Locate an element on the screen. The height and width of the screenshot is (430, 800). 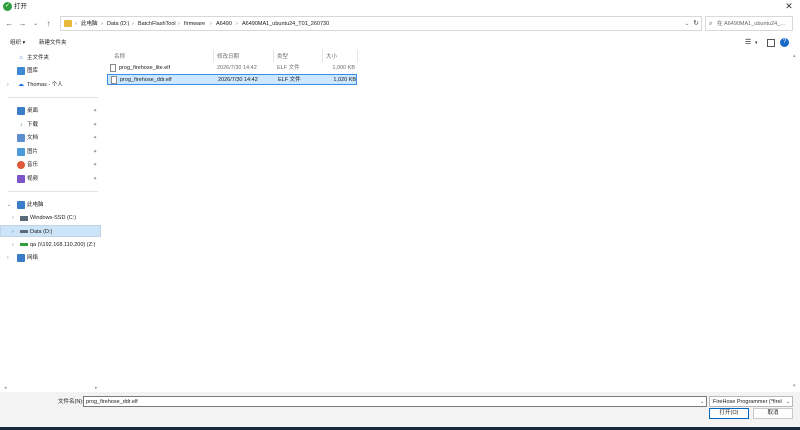
cancel-button: 取消 is located at coordinates (773, 413).